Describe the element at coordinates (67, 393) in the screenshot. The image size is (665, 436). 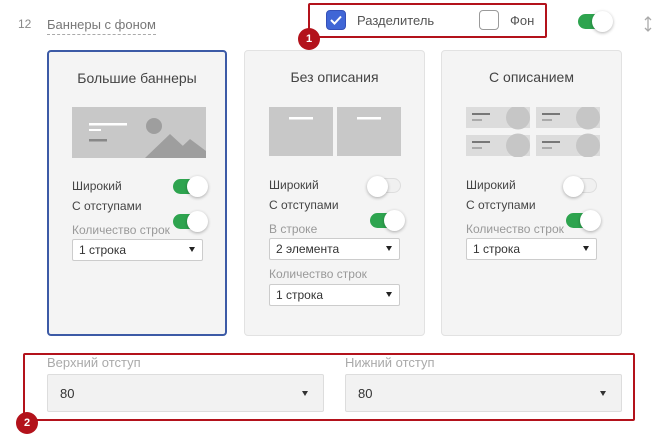
I see `top-spacing-value: 80` at that location.